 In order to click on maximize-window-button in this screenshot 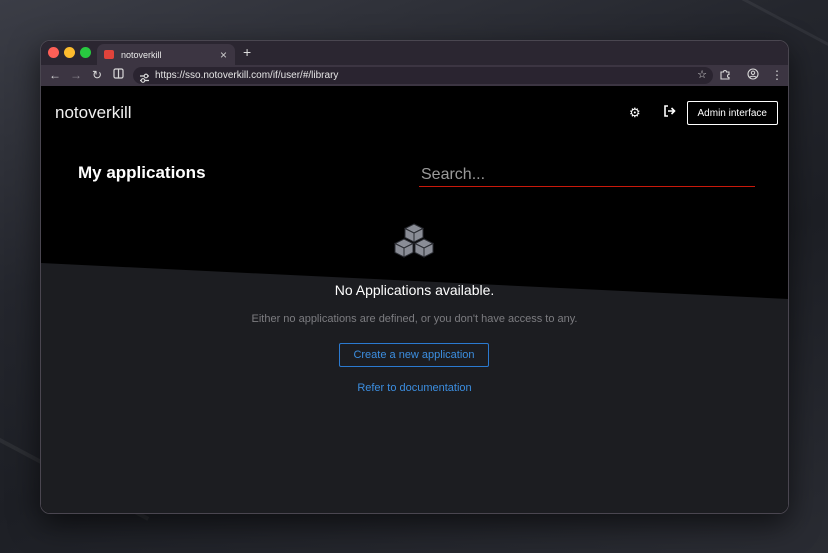, I will do `click(85, 52)`.